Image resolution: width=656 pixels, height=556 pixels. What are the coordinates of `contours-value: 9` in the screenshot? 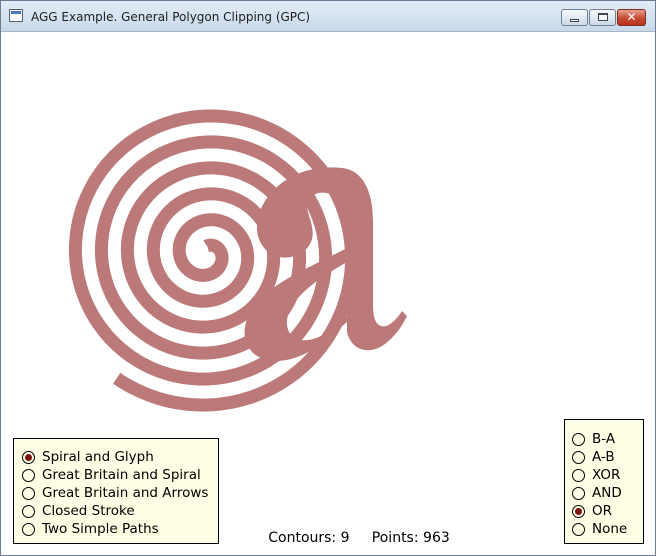 It's located at (345, 538).